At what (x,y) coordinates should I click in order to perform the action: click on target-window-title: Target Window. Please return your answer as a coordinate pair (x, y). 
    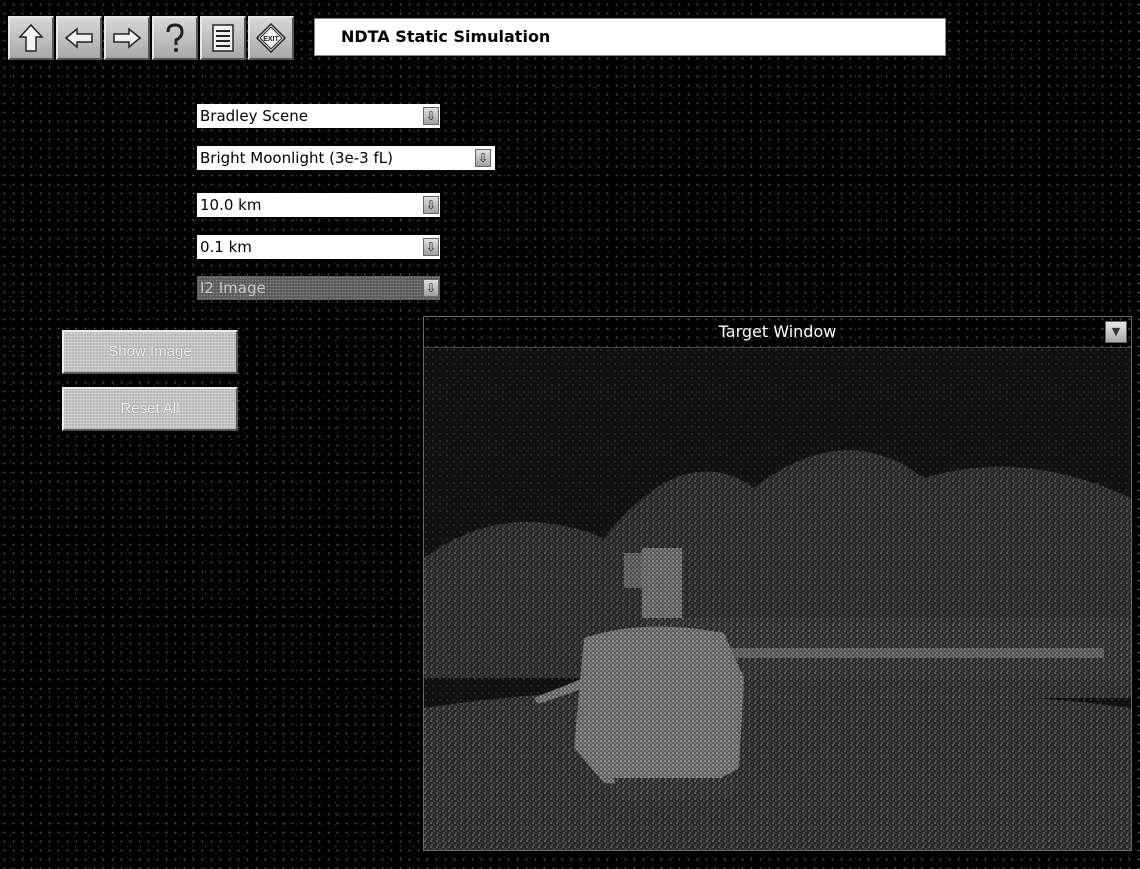
    Looking at the image, I should click on (777, 331).